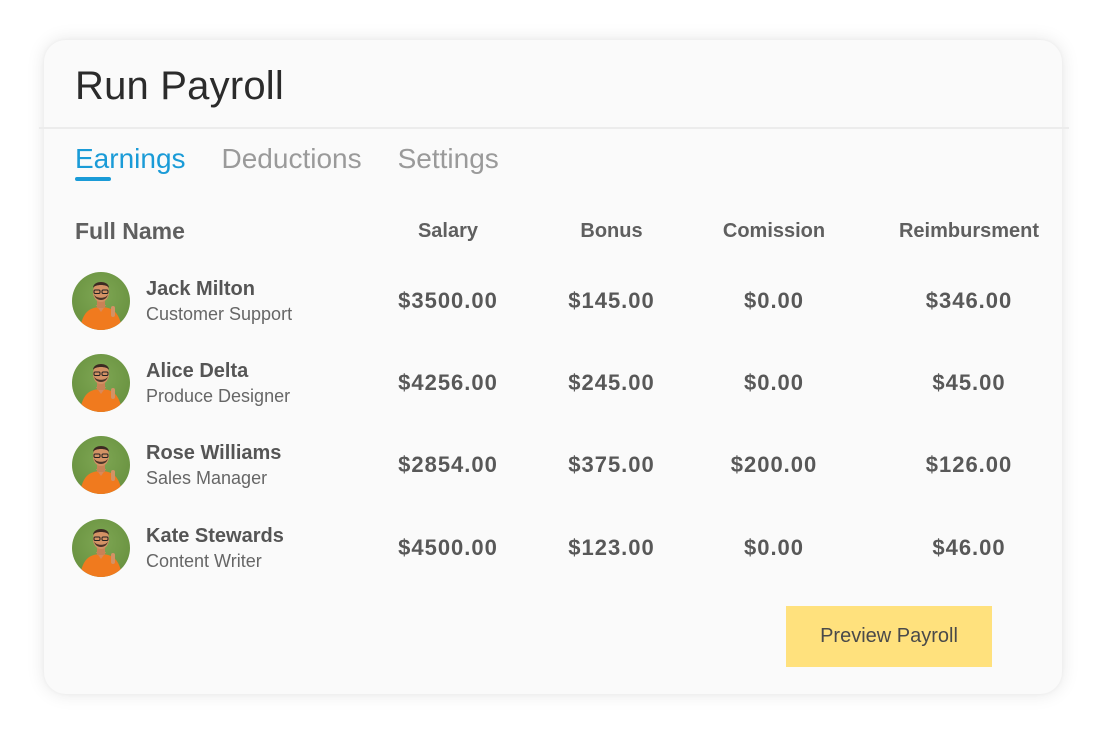 The image size is (1107, 743). Describe the element at coordinates (207, 478) in the screenshot. I see `employee-role: Sales Manager` at that location.